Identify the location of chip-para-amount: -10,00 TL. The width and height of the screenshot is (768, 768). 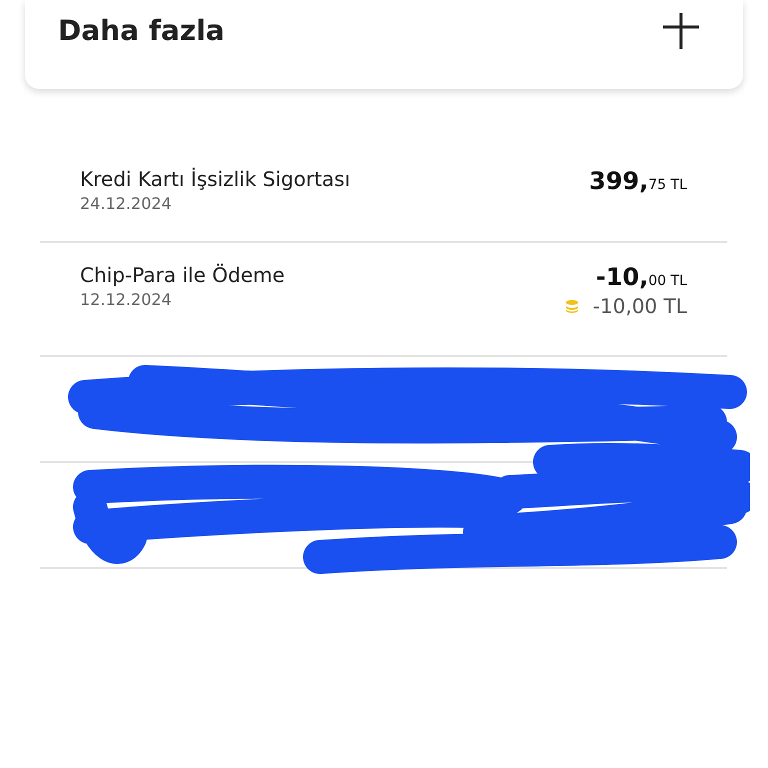
(639, 306).